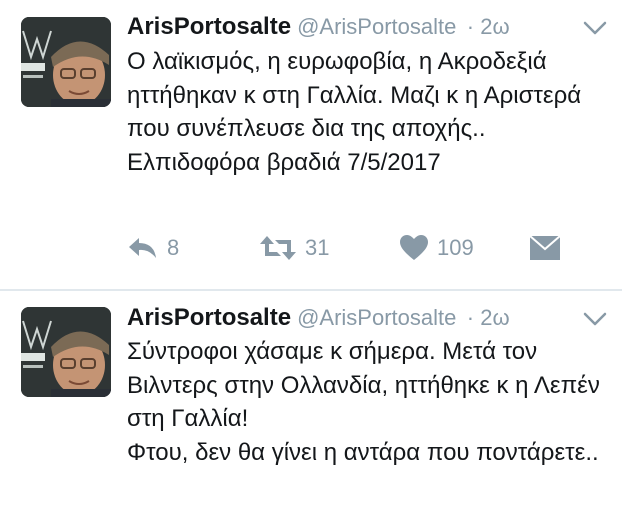  I want to click on reply-count: 8, so click(173, 247).